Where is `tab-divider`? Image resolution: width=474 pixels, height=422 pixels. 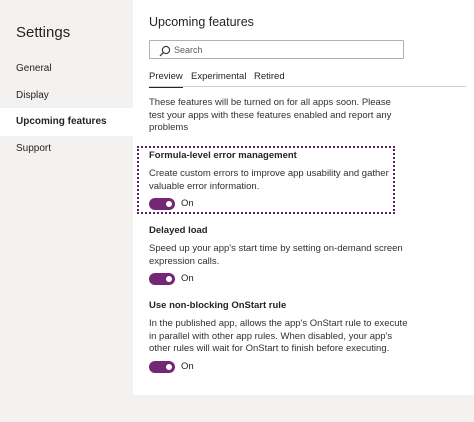 tab-divider is located at coordinates (307, 86).